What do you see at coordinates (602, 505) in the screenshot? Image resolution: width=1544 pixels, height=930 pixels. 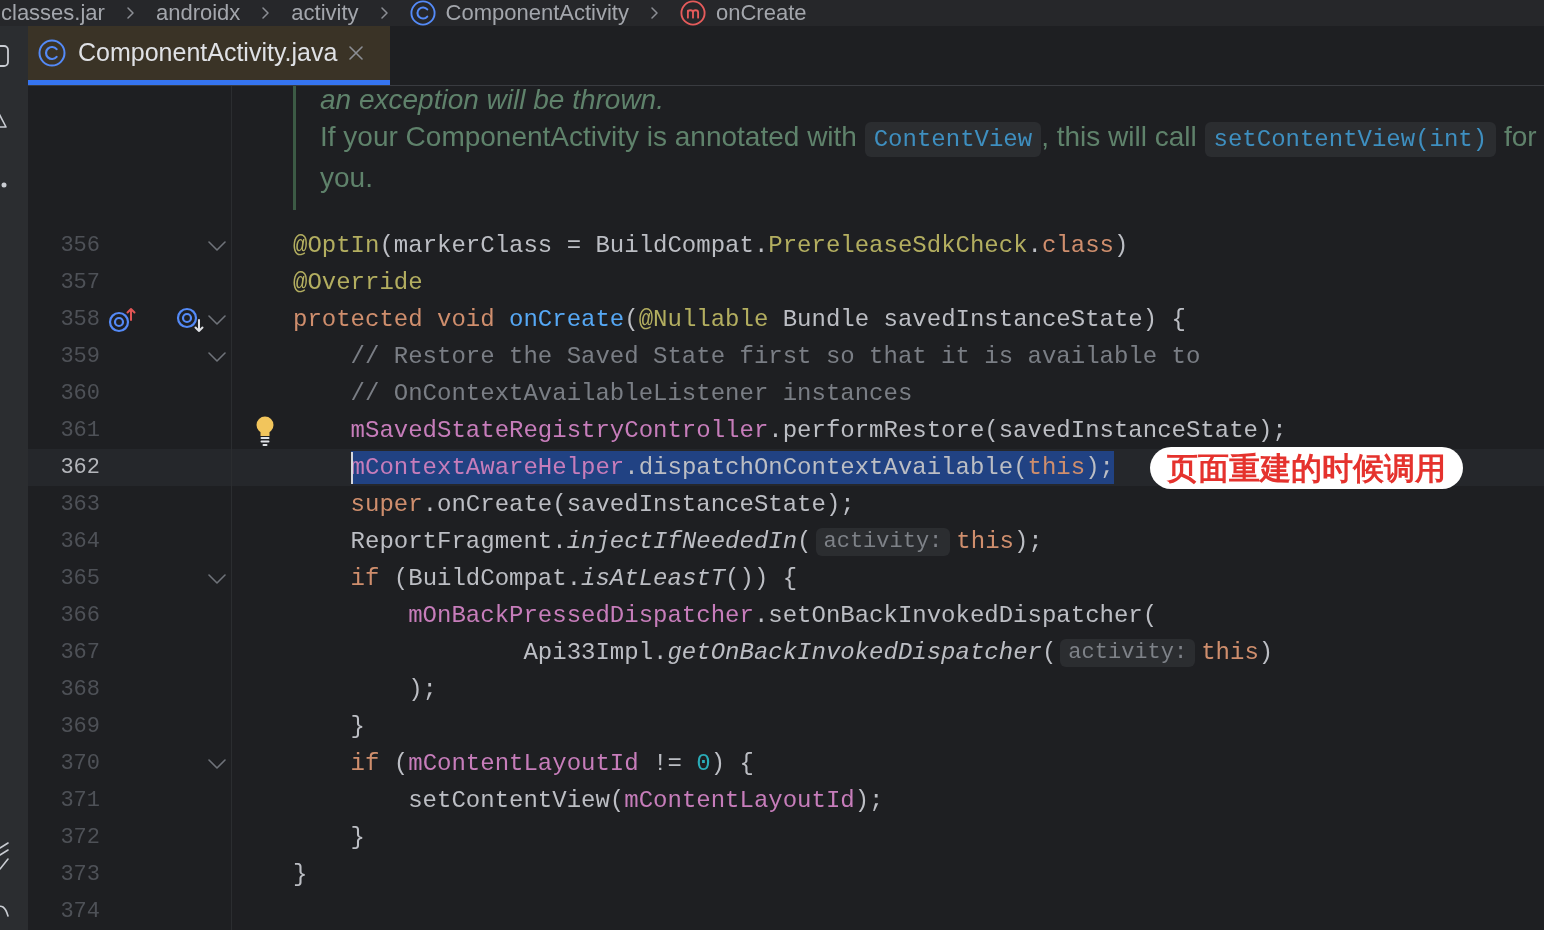 I see `code-text: super.onCreate(savedInstanceState);` at bounding box center [602, 505].